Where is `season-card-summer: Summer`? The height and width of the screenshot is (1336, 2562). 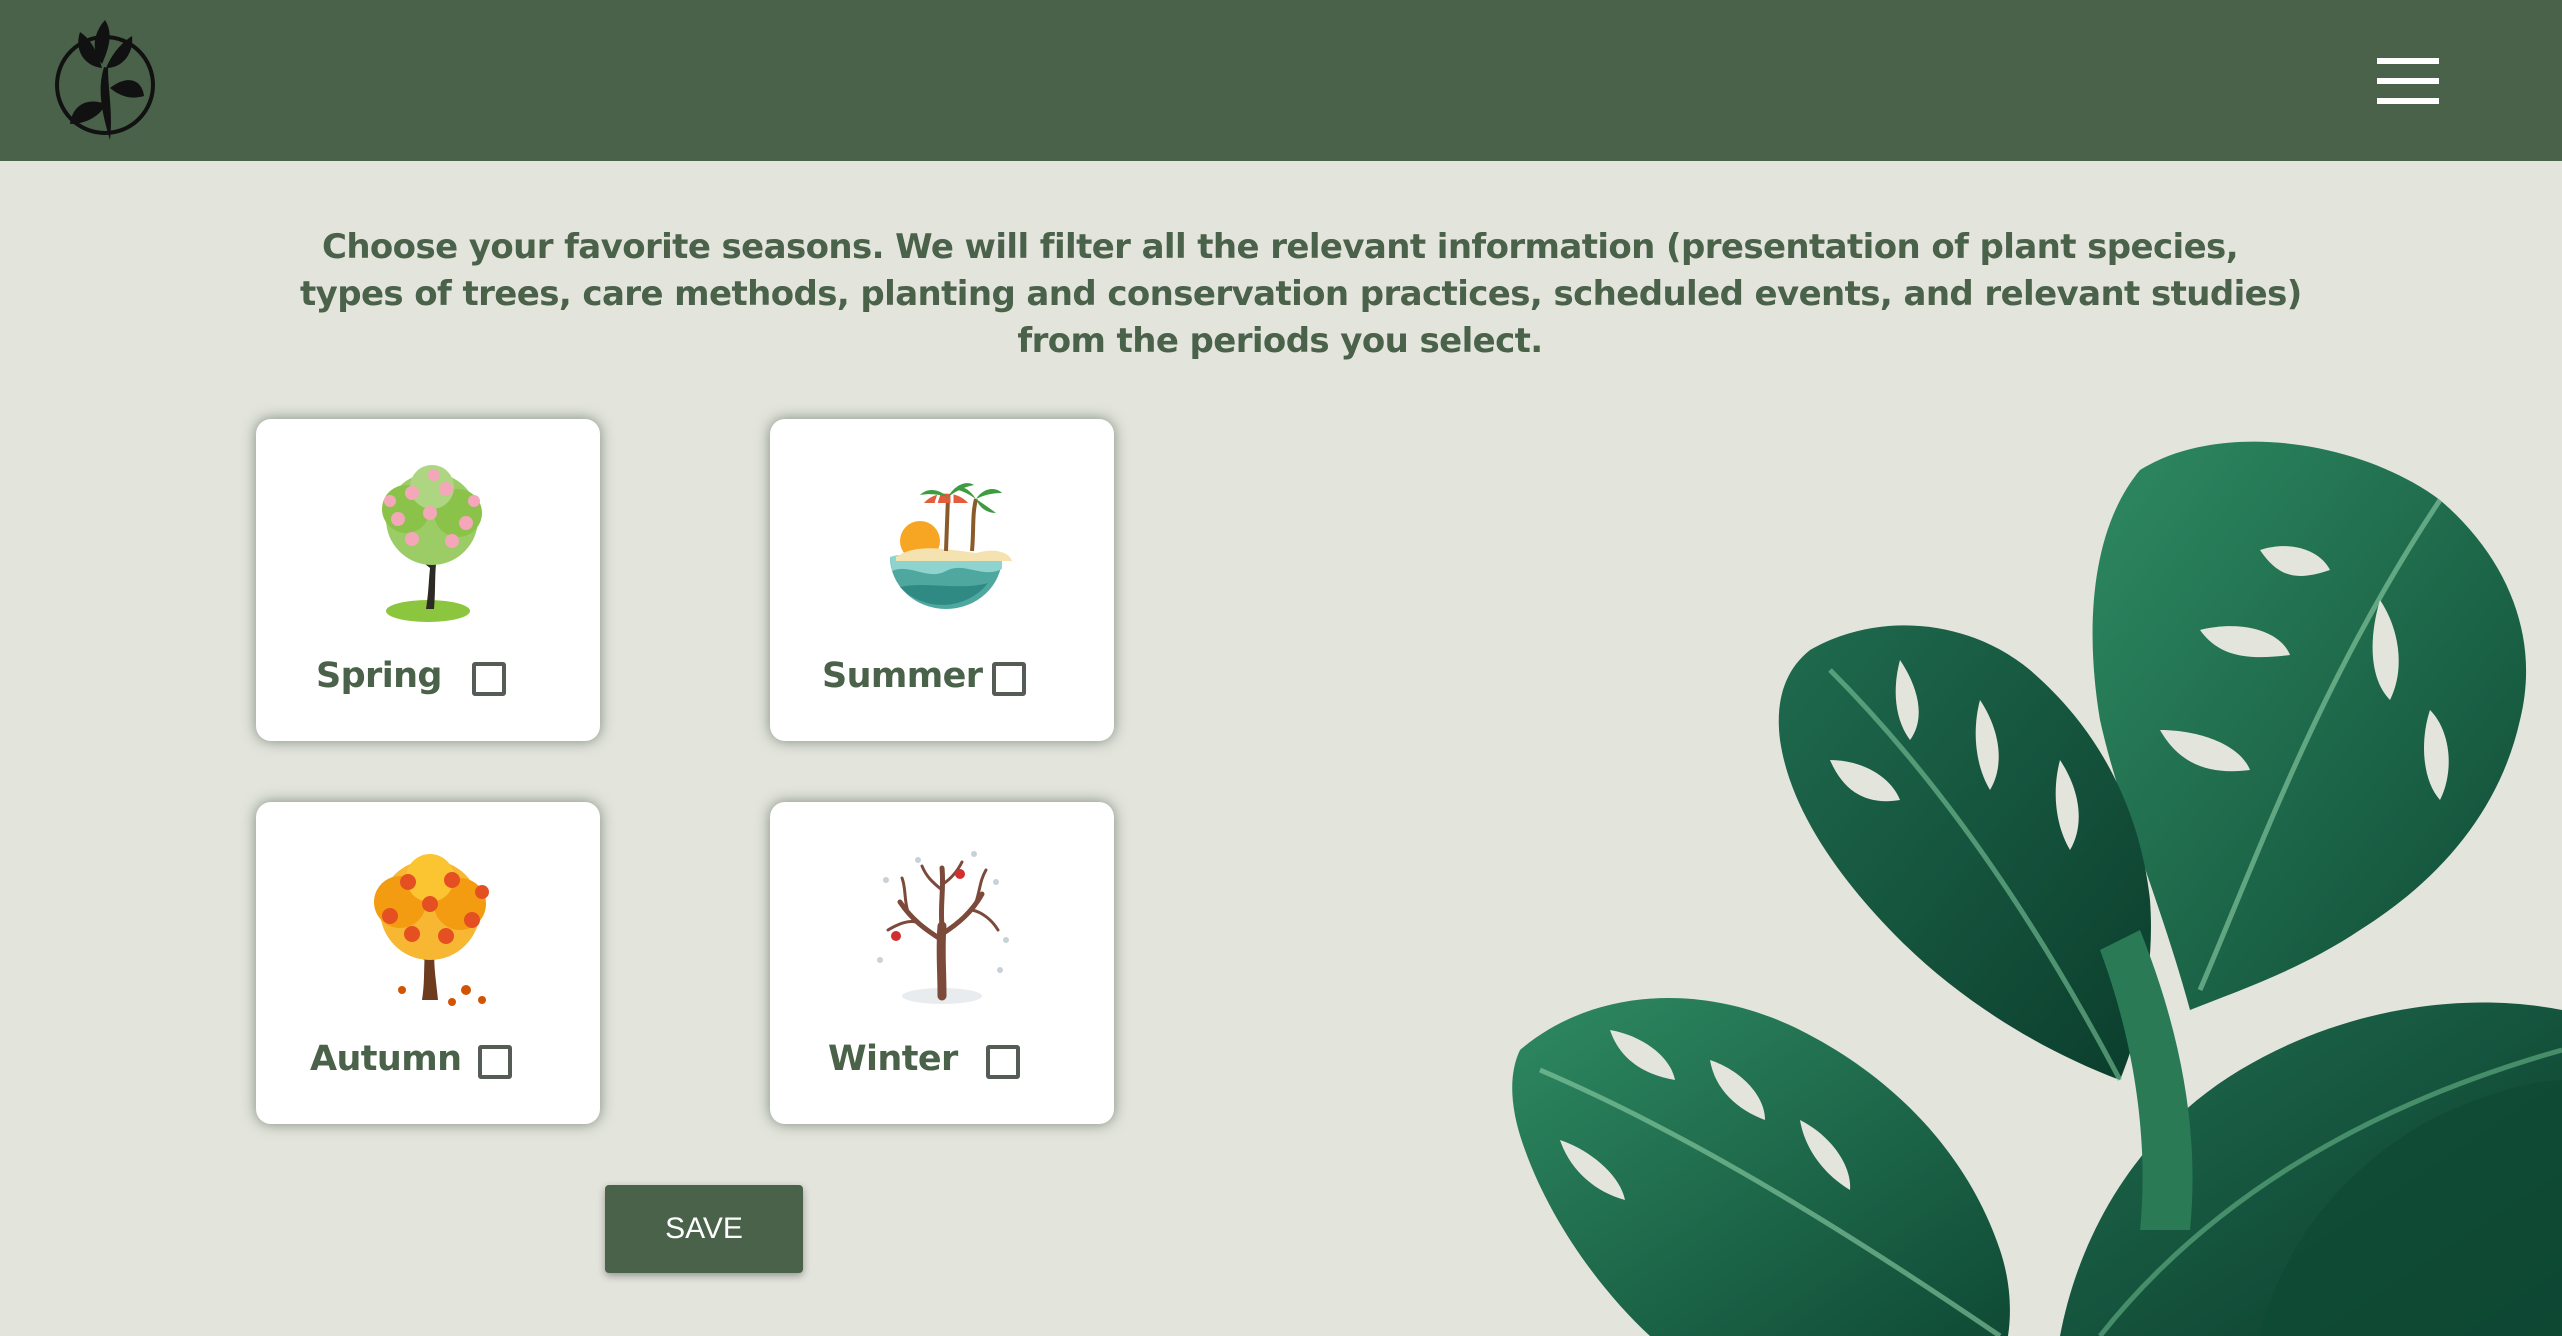
season-card-summer: Summer is located at coordinates (942, 580).